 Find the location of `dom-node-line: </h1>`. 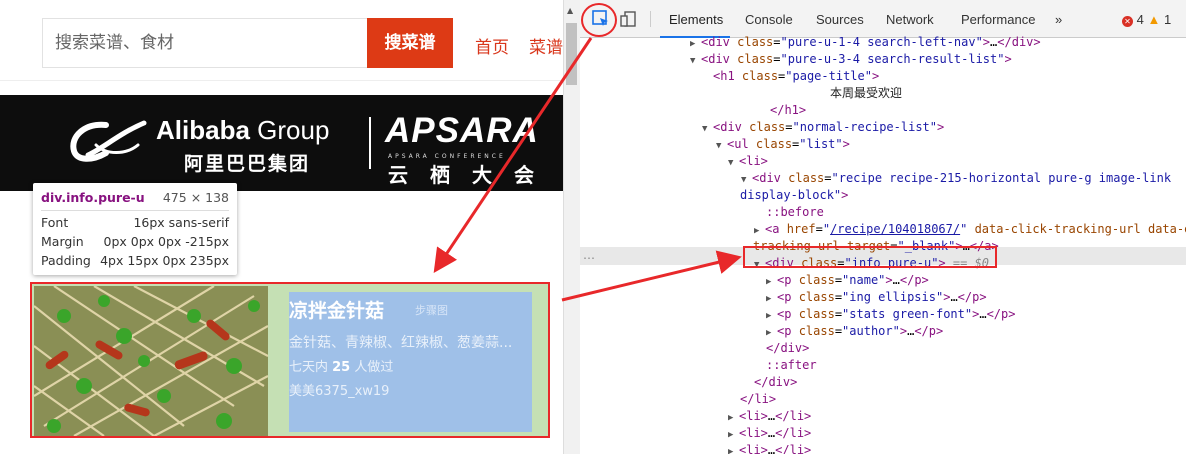

dom-node-line: </h1> is located at coordinates (788, 110).